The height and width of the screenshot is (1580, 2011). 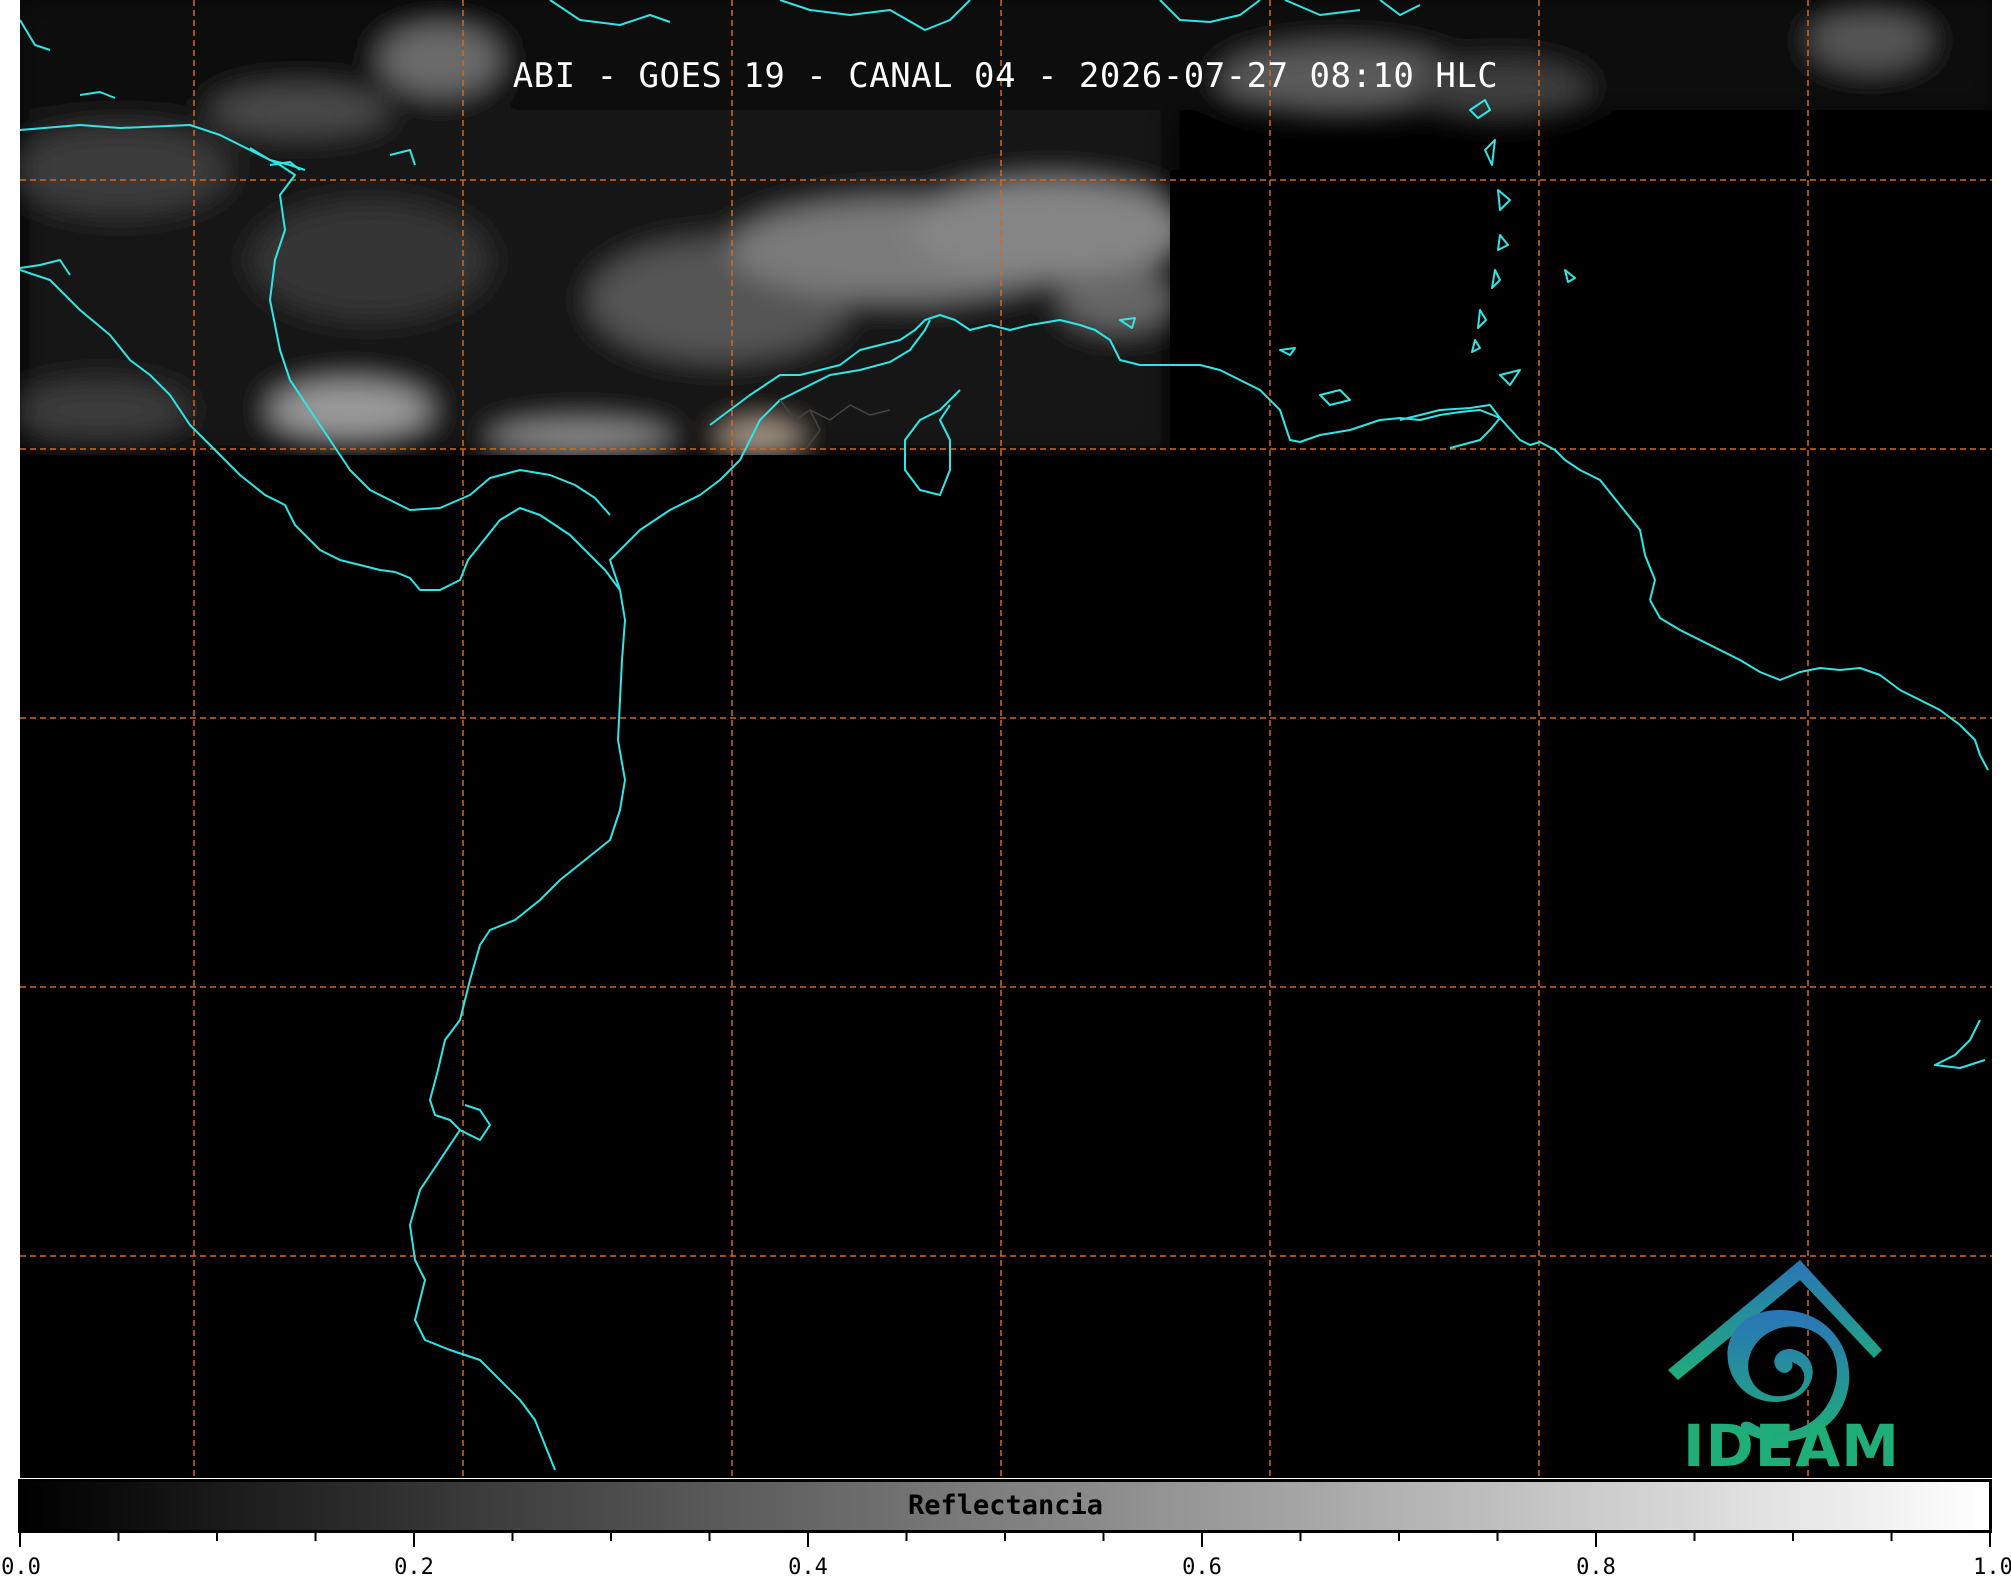 I want to click on colorbar-tick-label: 0.8, so click(x=1596, y=1567).